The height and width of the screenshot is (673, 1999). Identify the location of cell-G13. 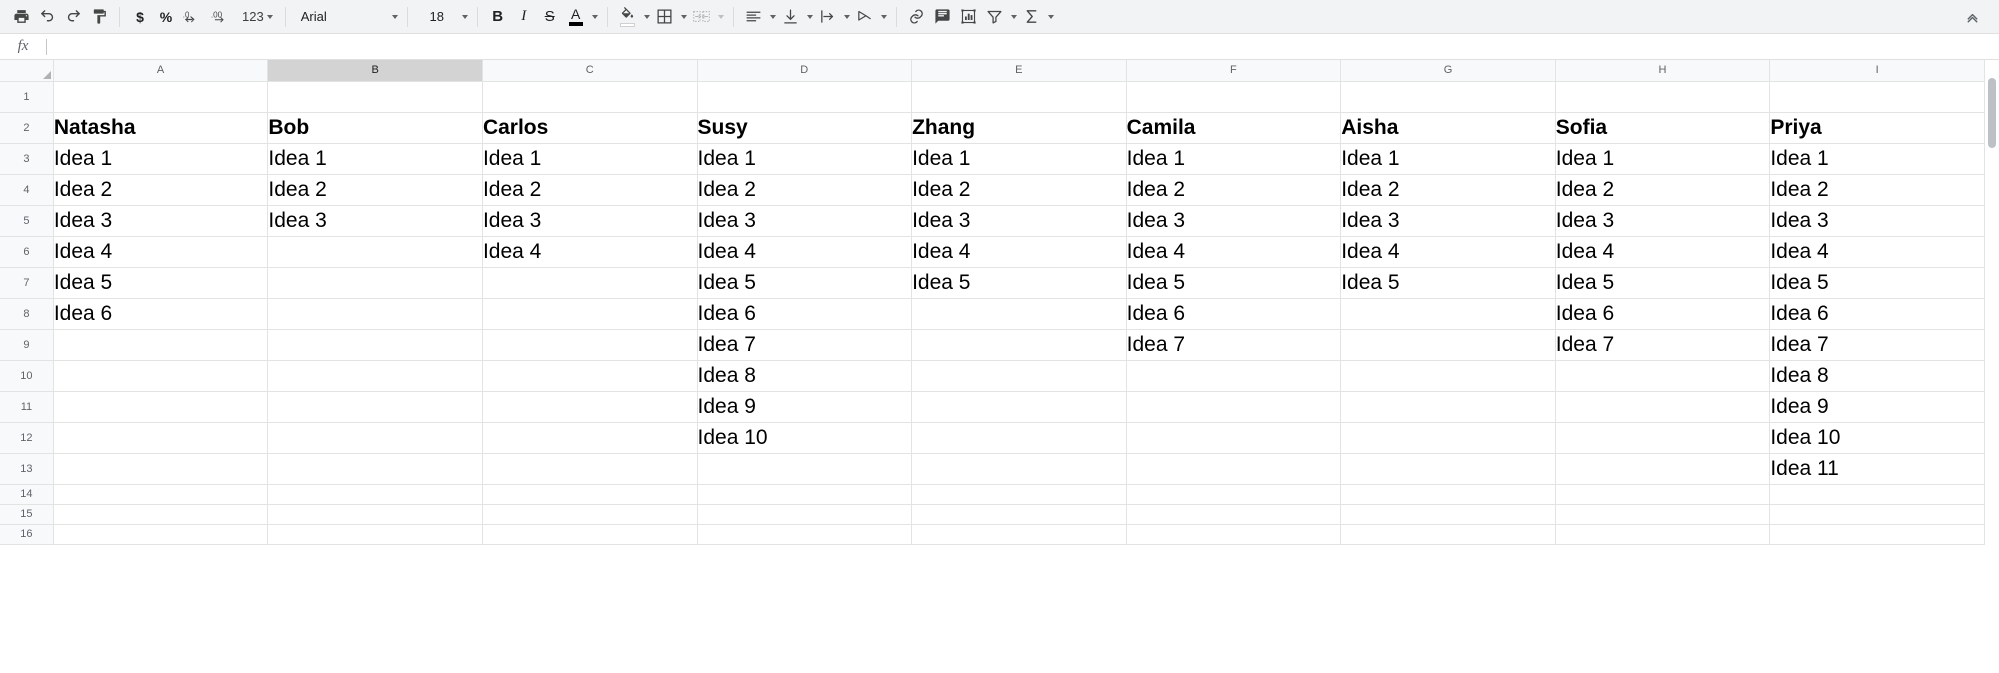
(1448, 469).